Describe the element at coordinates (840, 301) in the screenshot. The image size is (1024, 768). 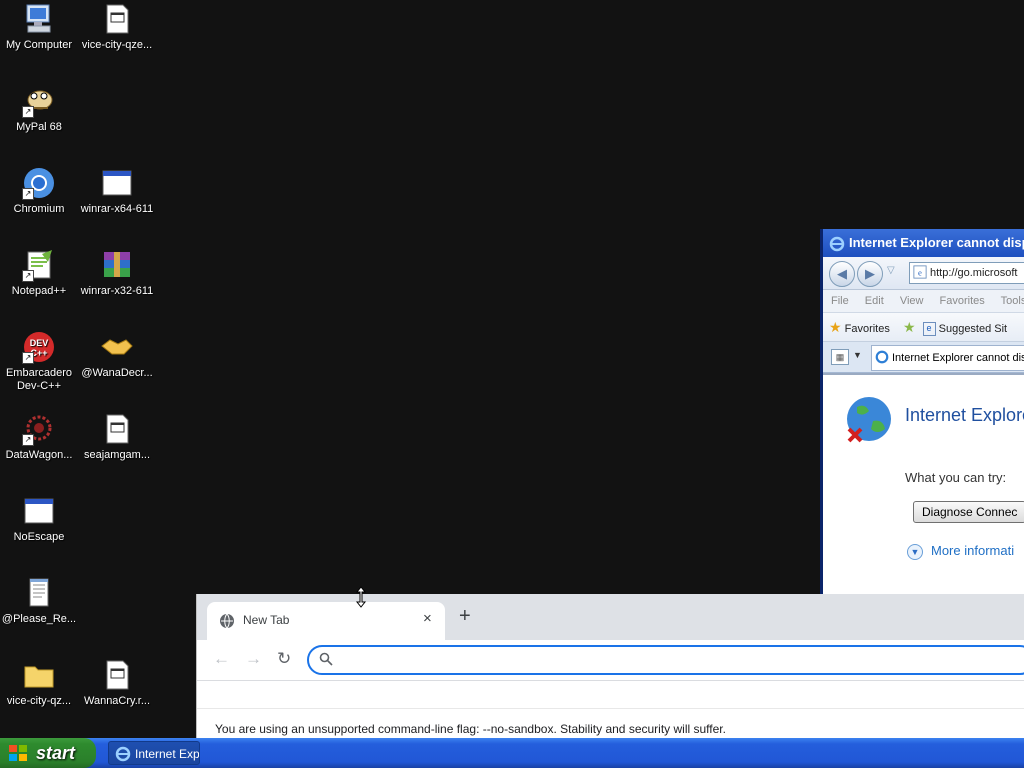
I see `ie-menu-file: File` at that location.